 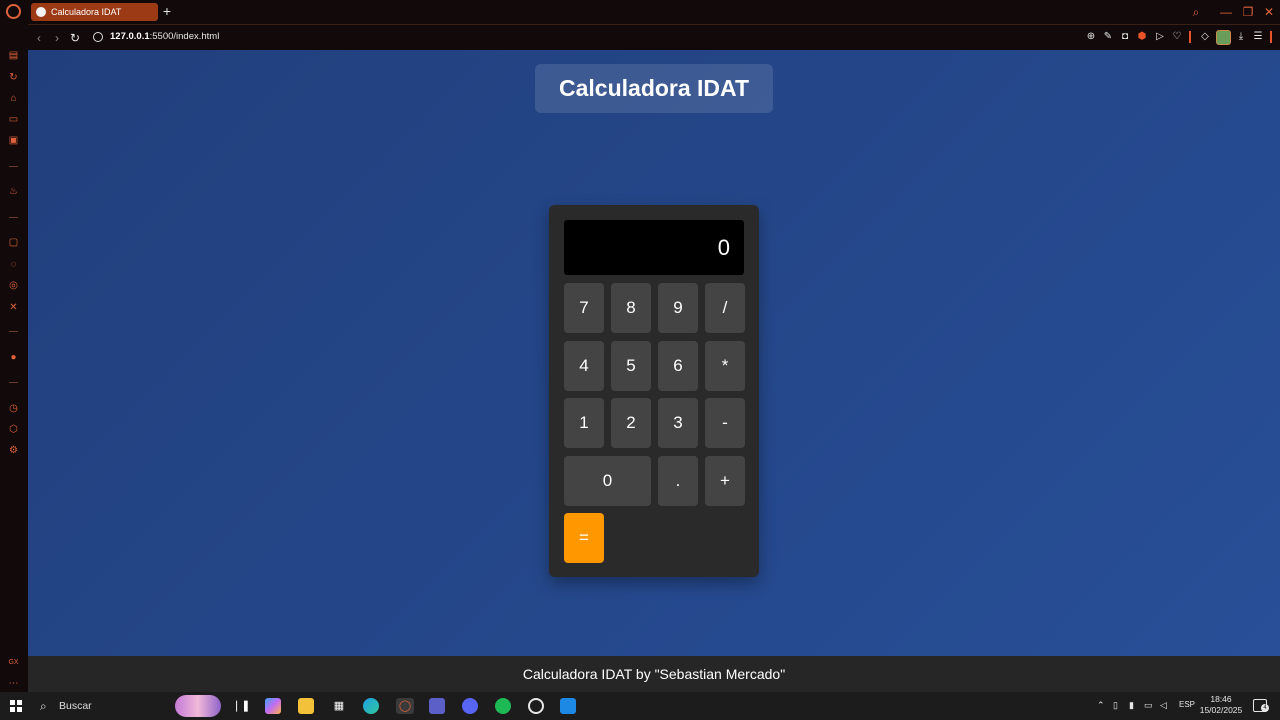 I want to click on whatsapp-icon: ◌, so click(x=13, y=264).